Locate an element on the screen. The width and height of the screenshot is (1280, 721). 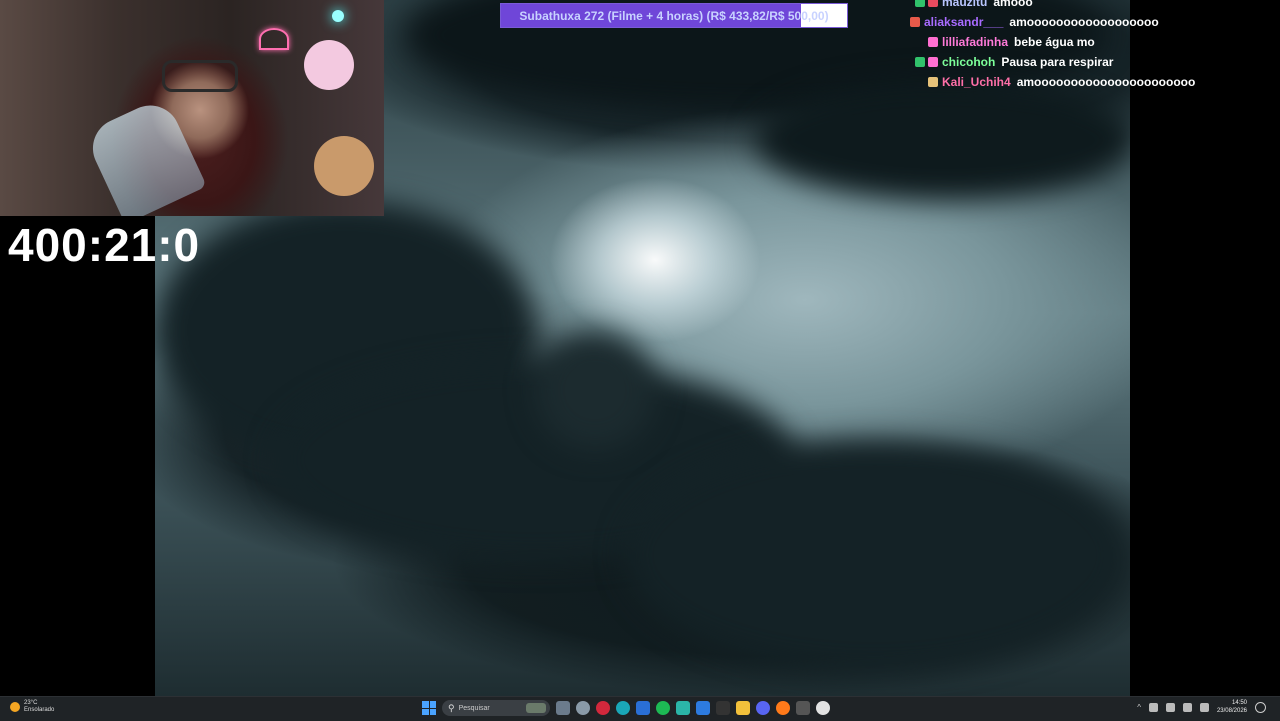
water-bottle is located at coordinates (145, 155).